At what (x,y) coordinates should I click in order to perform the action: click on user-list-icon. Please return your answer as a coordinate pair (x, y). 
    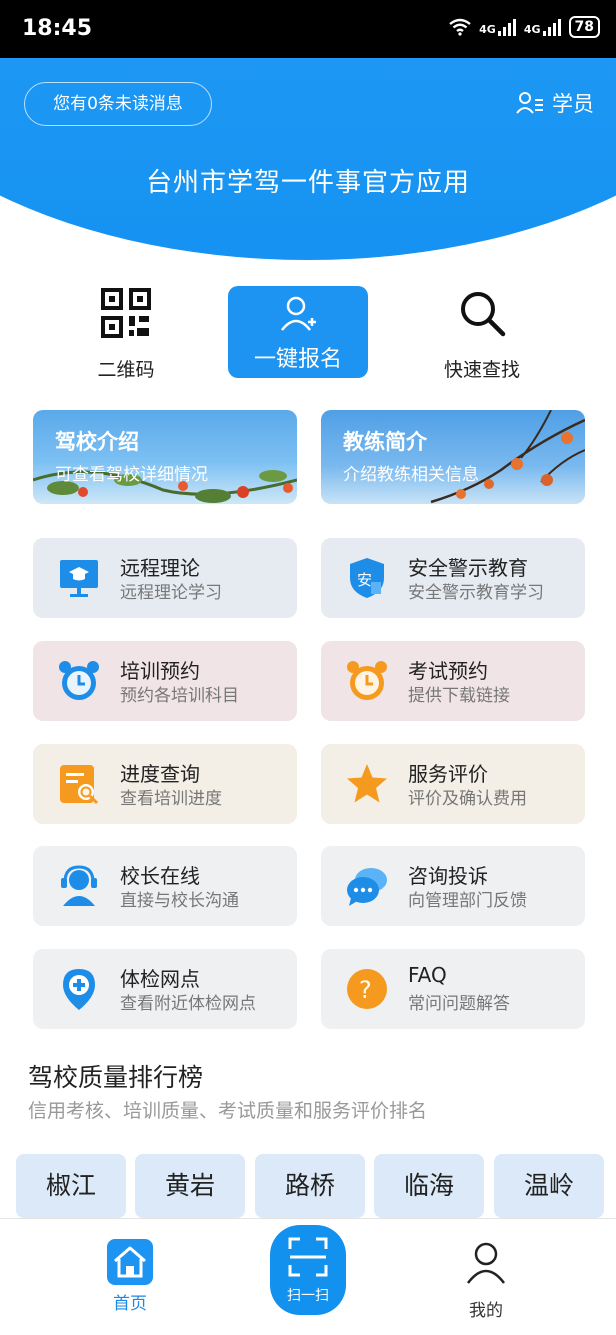
    Looking at the image, I should click on (529, 103).